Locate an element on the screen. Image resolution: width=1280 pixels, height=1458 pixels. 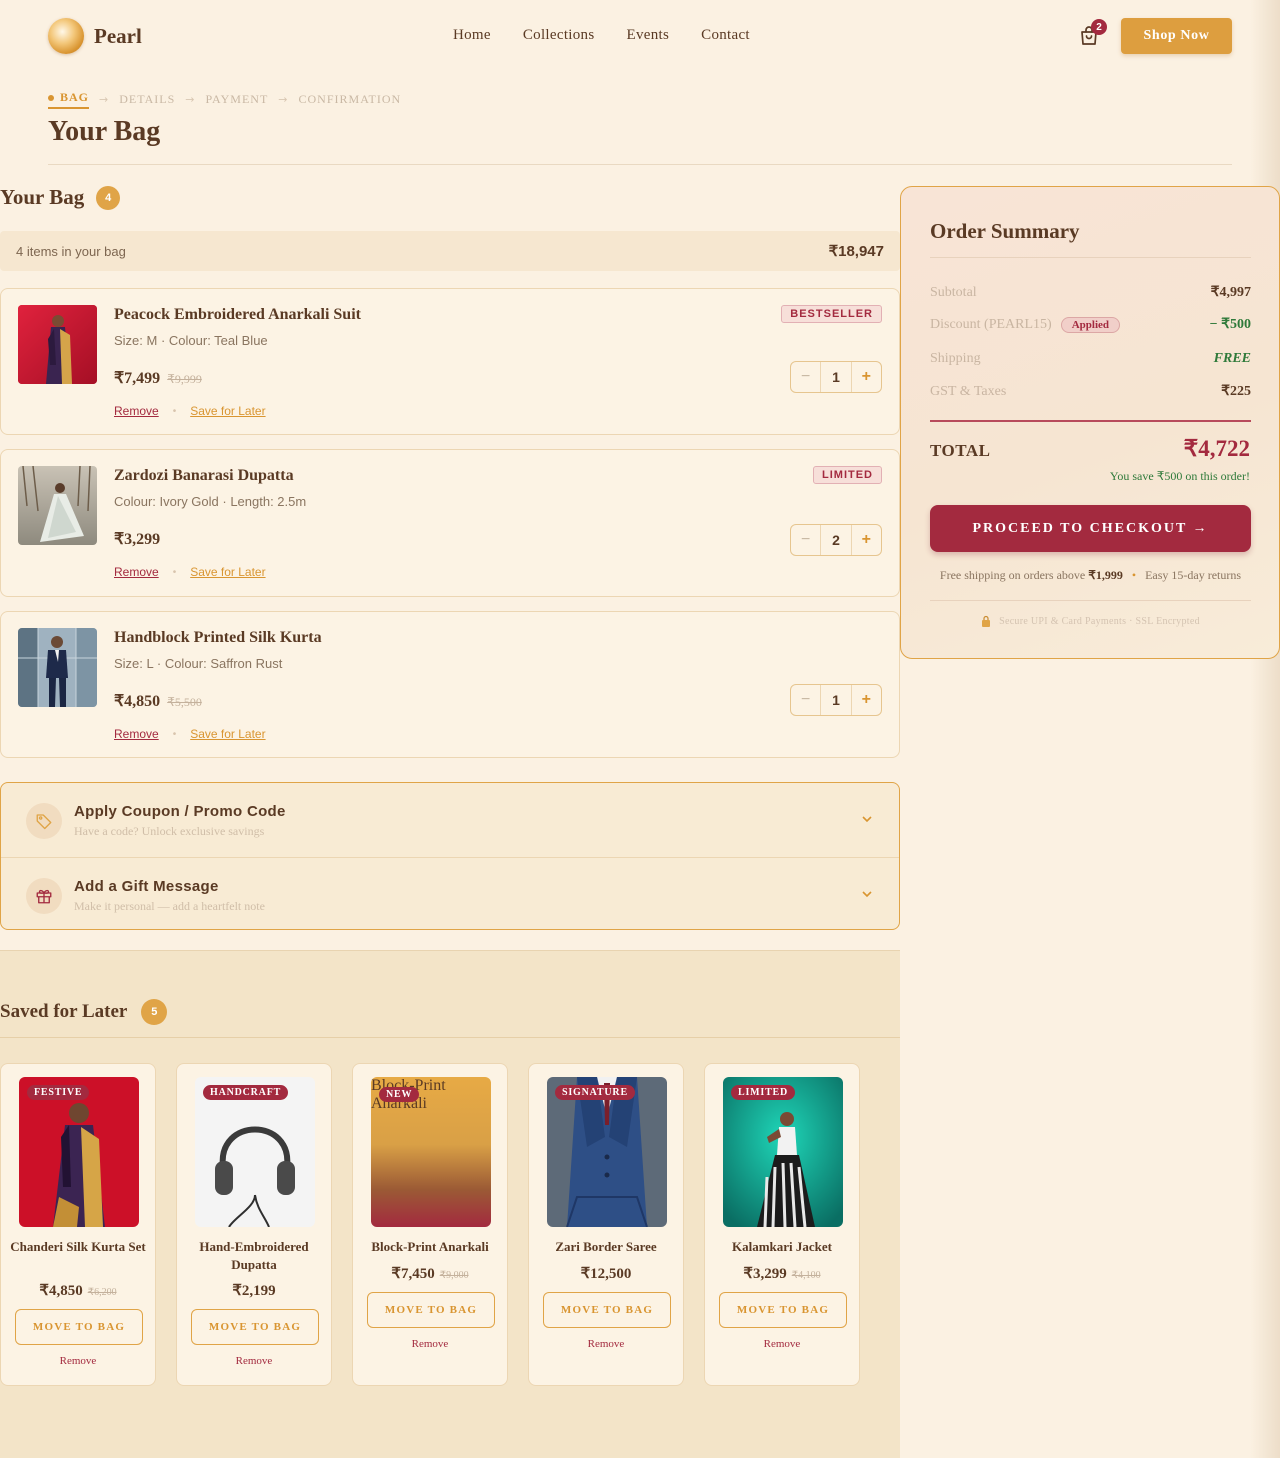
product-tag-badge: HANDCRAFT is located at coordinates (246, 1092).